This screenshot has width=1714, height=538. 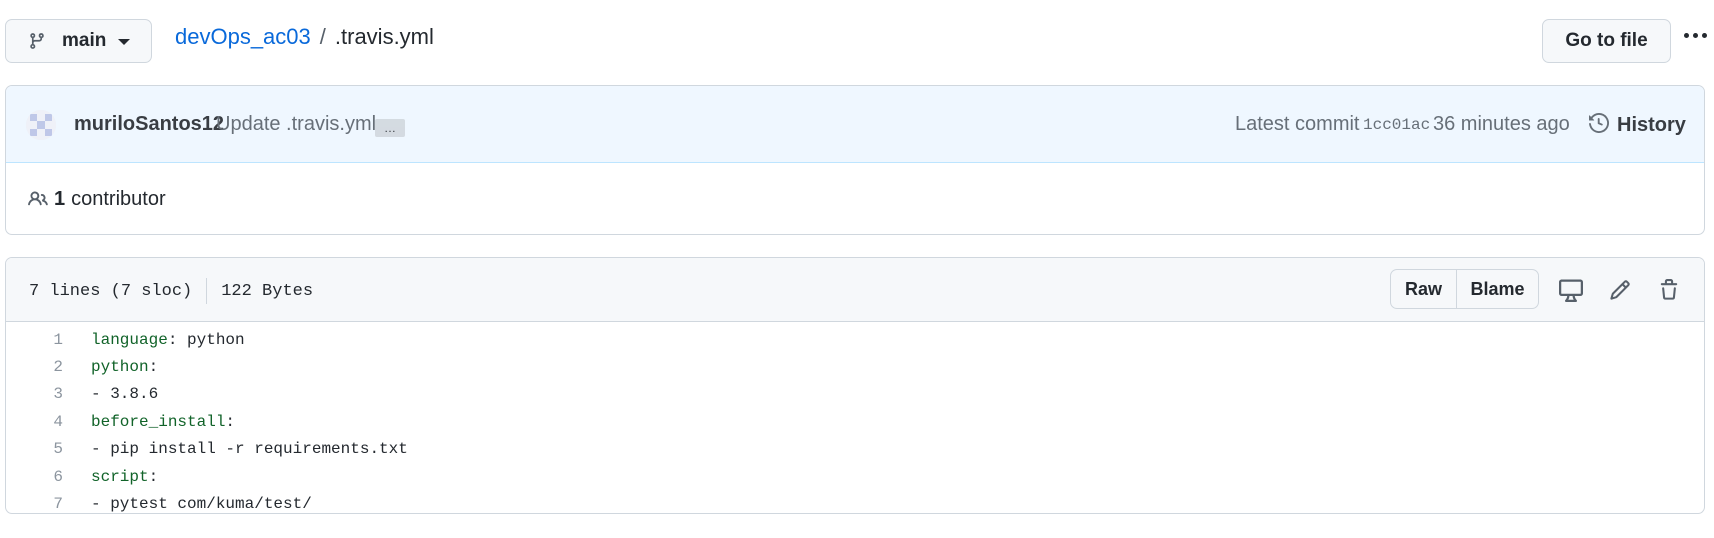 What do you see at coordinates (855, 449) in the screenshot?
I see `code-line: 5 - pip install -r requirements.txt` at bounding box center [855, 449].